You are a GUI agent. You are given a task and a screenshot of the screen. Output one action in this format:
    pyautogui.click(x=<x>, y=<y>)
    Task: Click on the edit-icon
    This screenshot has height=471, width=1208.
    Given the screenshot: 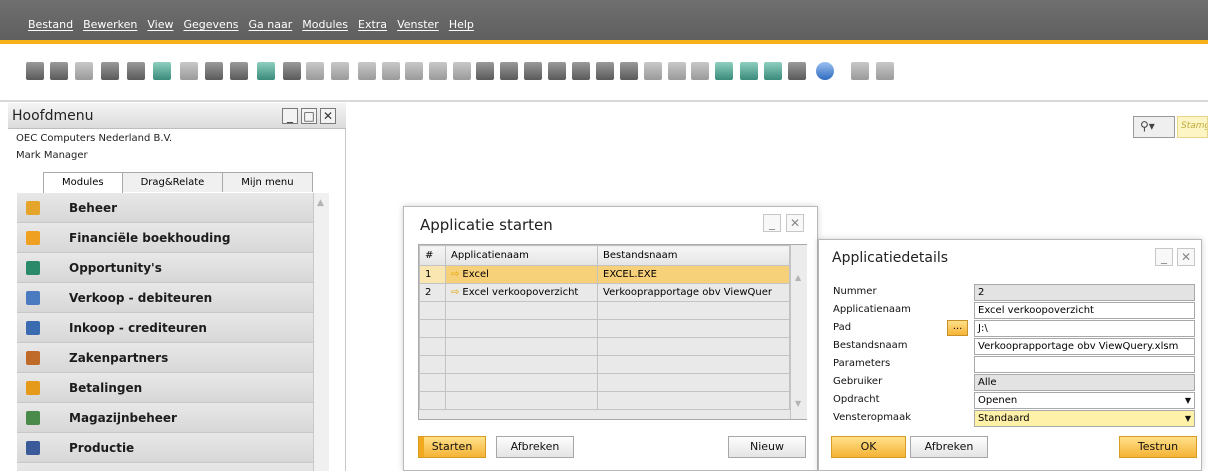 What is the action you would take?
    pyautogui.click(x=653, y=71)
    